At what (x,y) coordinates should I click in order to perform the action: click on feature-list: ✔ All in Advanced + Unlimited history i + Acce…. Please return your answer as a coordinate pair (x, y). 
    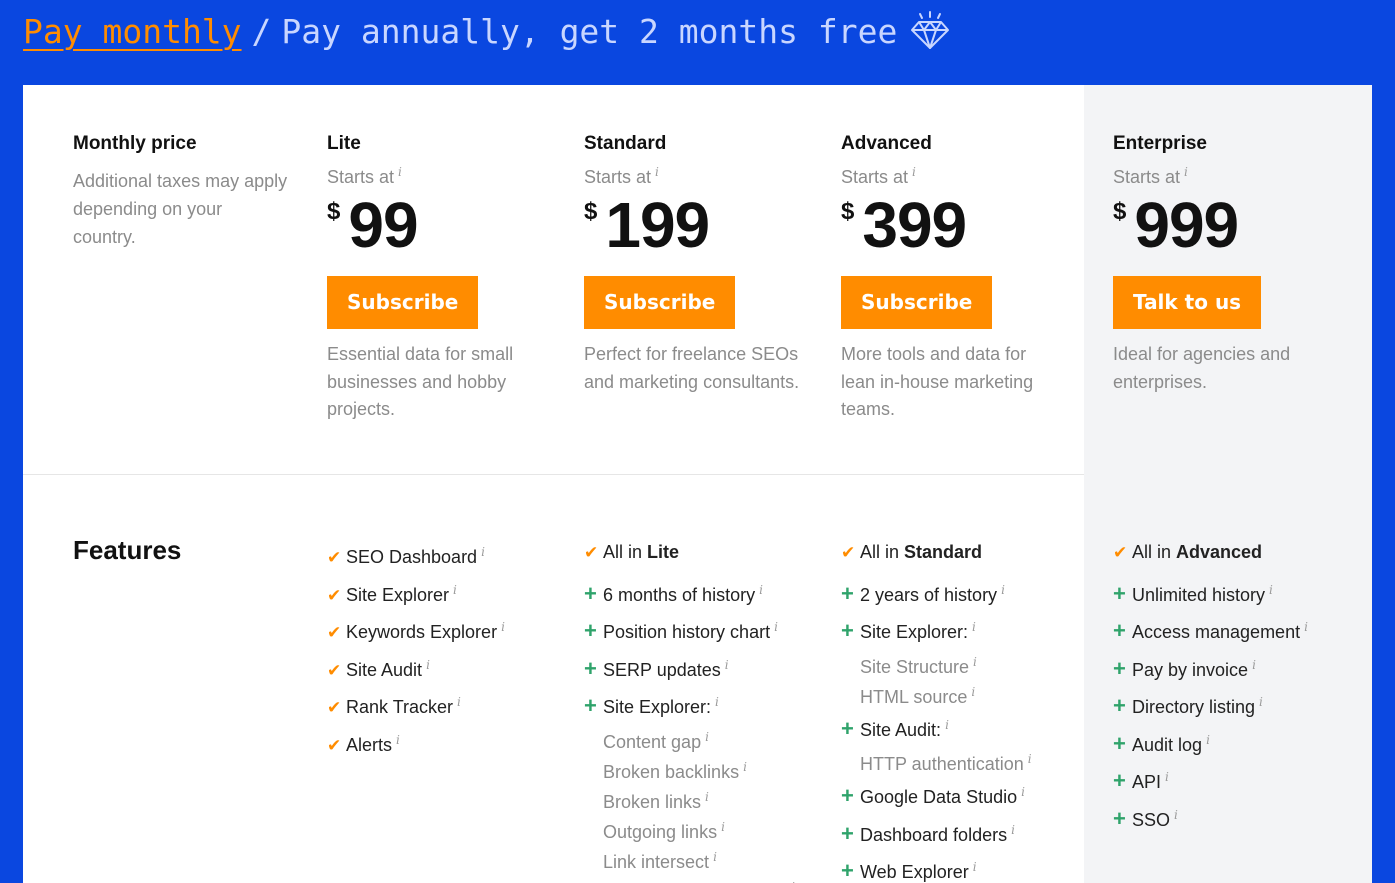
    Looking at the image, I should click on (1210, 684).